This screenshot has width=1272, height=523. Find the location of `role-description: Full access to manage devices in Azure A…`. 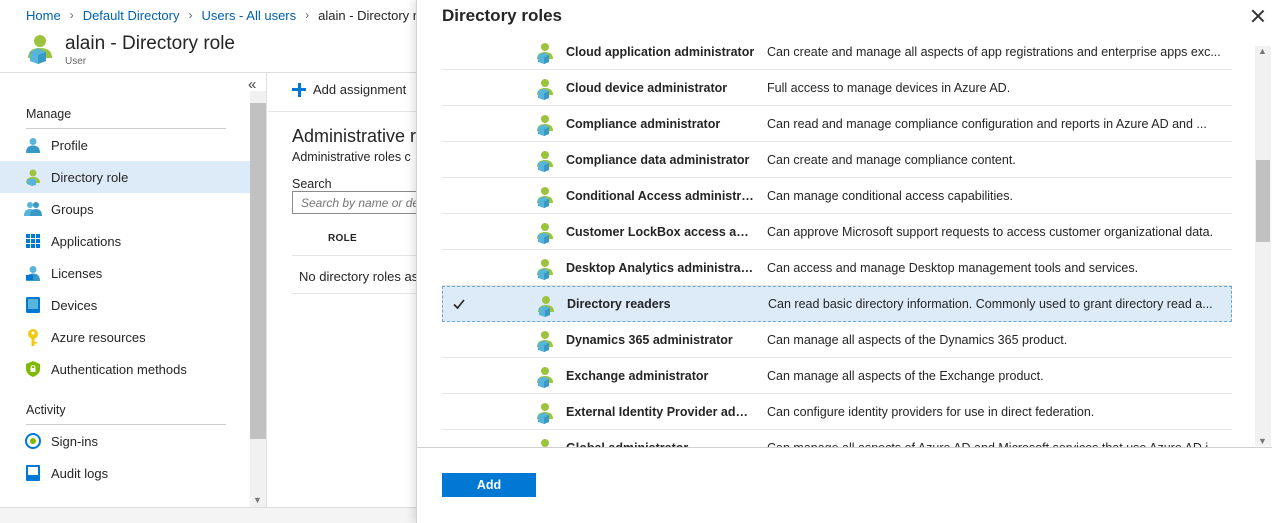

role-description: Full access to manage devices in Azure A… is located at coordinates (889, 87).